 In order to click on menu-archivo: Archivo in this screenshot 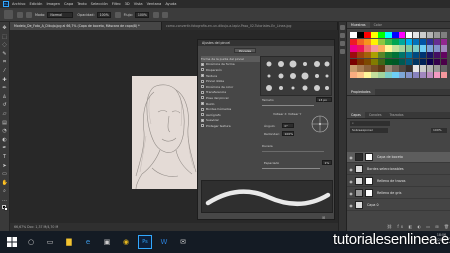, I will do `click(18, 4)`.